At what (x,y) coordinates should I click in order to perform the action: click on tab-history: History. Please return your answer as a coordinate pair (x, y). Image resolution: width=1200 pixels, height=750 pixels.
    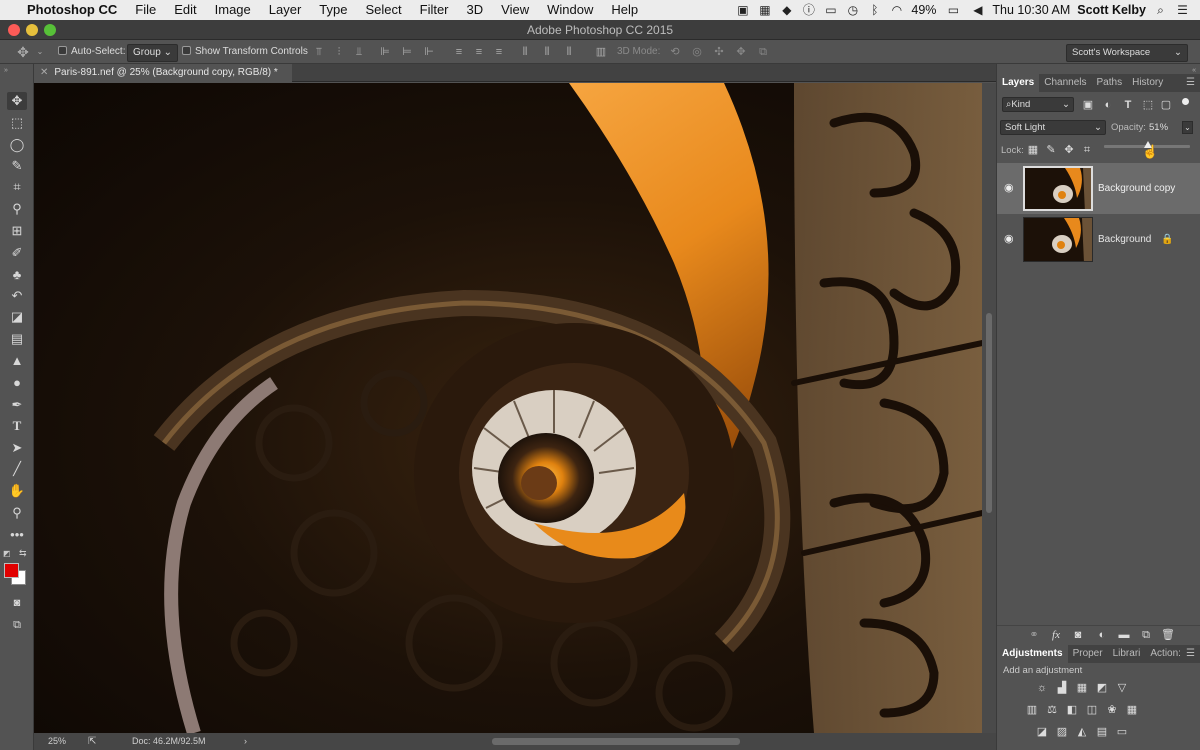
    Looking at the image, I should click on (1147, 83).